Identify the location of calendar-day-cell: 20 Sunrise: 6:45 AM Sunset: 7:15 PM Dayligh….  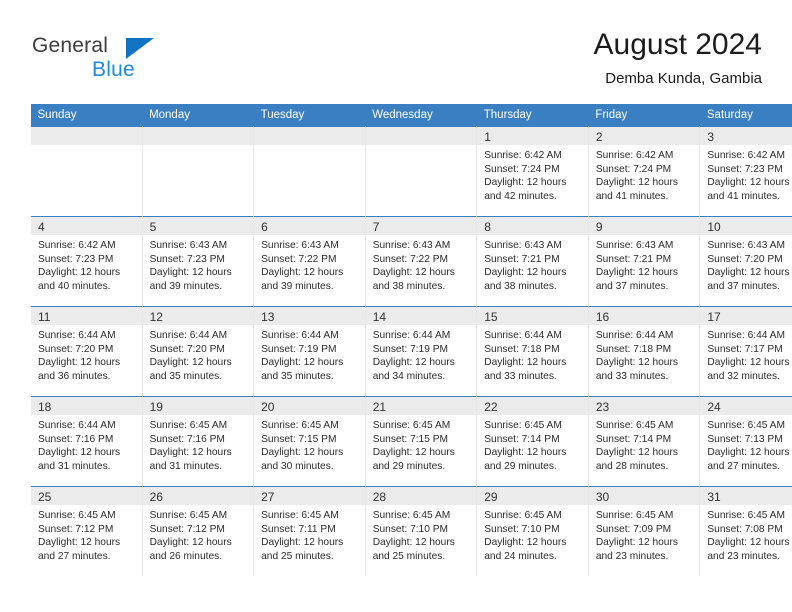
(309, 441).